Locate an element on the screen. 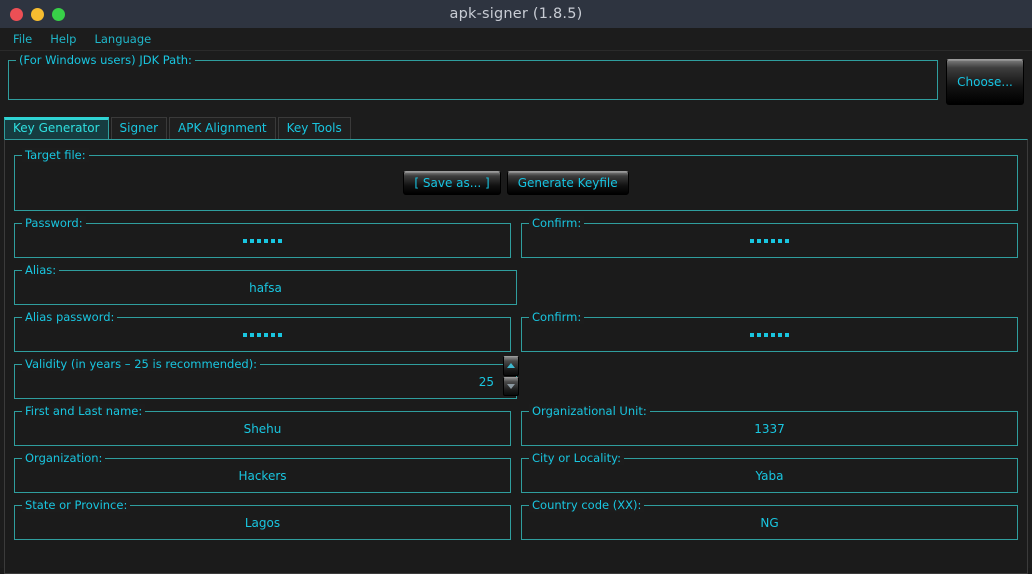 This screenshot has width=1032, height=574. alias-password-label: Alias password: is located at coordinates (70, 317).